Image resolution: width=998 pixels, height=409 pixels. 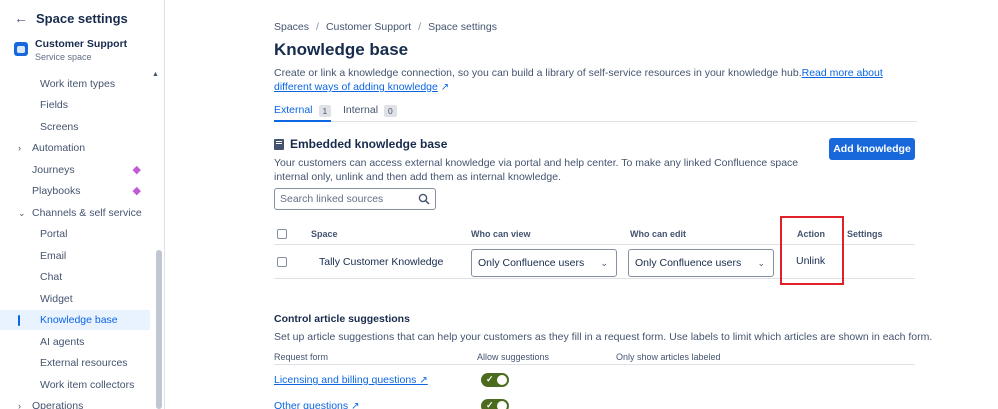 I want to click on column-header-space: Space, so click(x=324, y=234).